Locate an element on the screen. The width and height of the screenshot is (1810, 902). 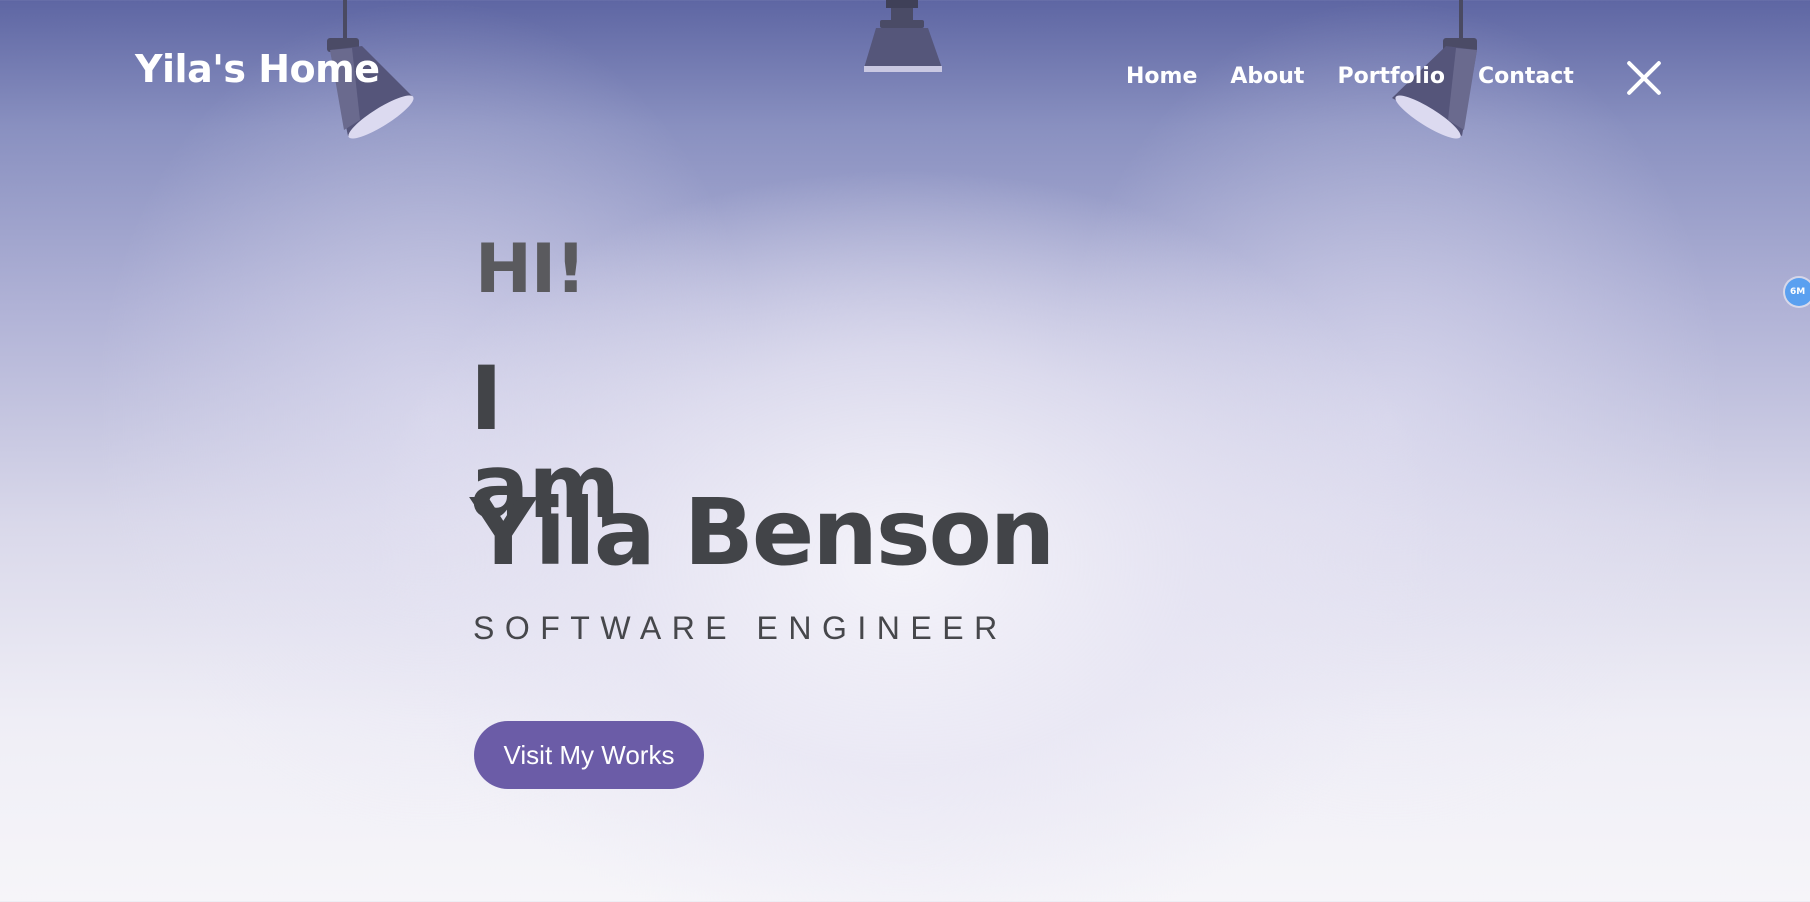
close-icon is located at coordinates (1644, 78).